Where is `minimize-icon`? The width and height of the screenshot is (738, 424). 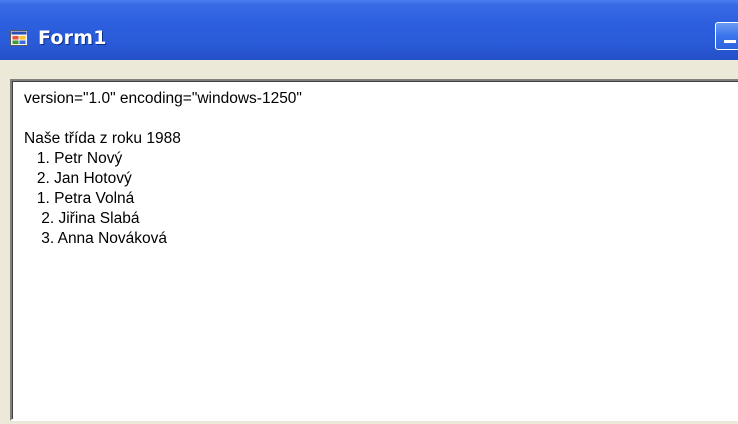
minimize-icon is located at coordinates (730, 41).